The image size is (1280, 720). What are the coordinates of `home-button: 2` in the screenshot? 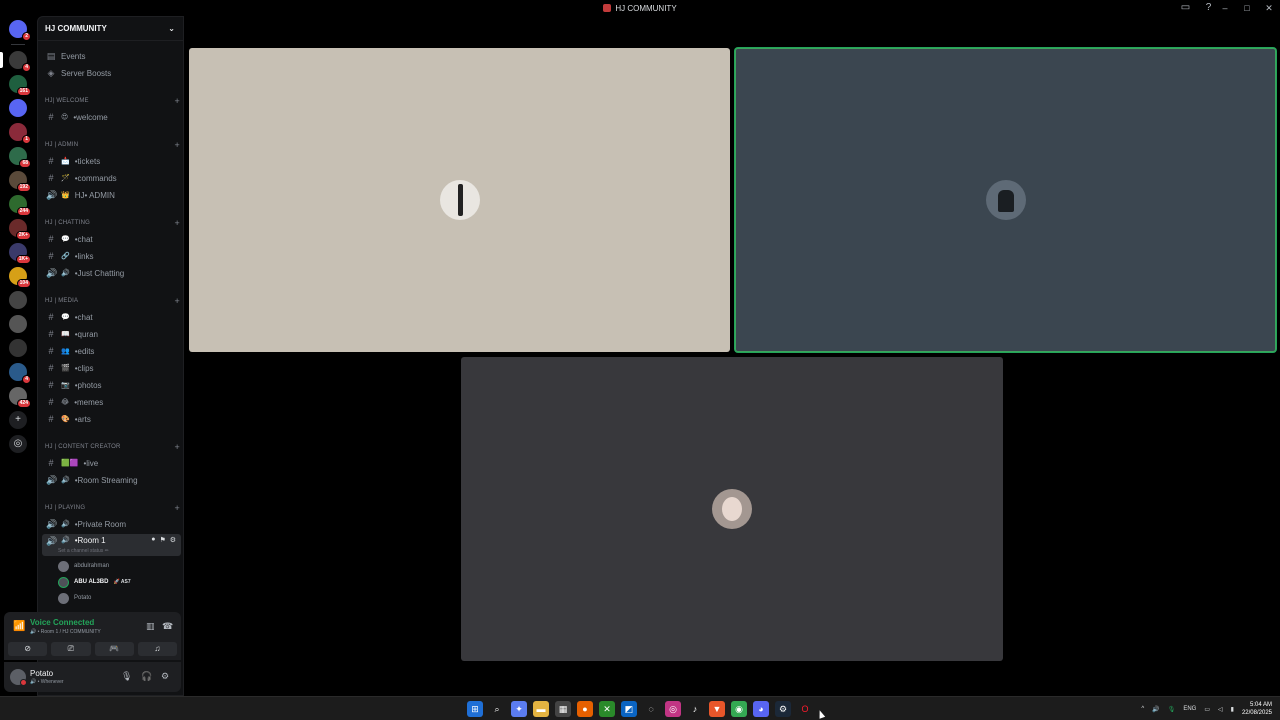 It's located at (20, 30).